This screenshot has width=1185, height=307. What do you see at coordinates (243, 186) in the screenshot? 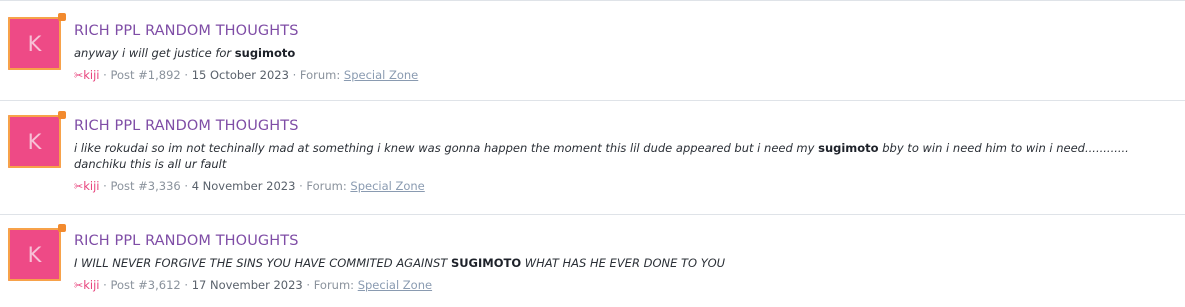
I see `post-date: 4 November 2023` at bounding box center [243, 186].